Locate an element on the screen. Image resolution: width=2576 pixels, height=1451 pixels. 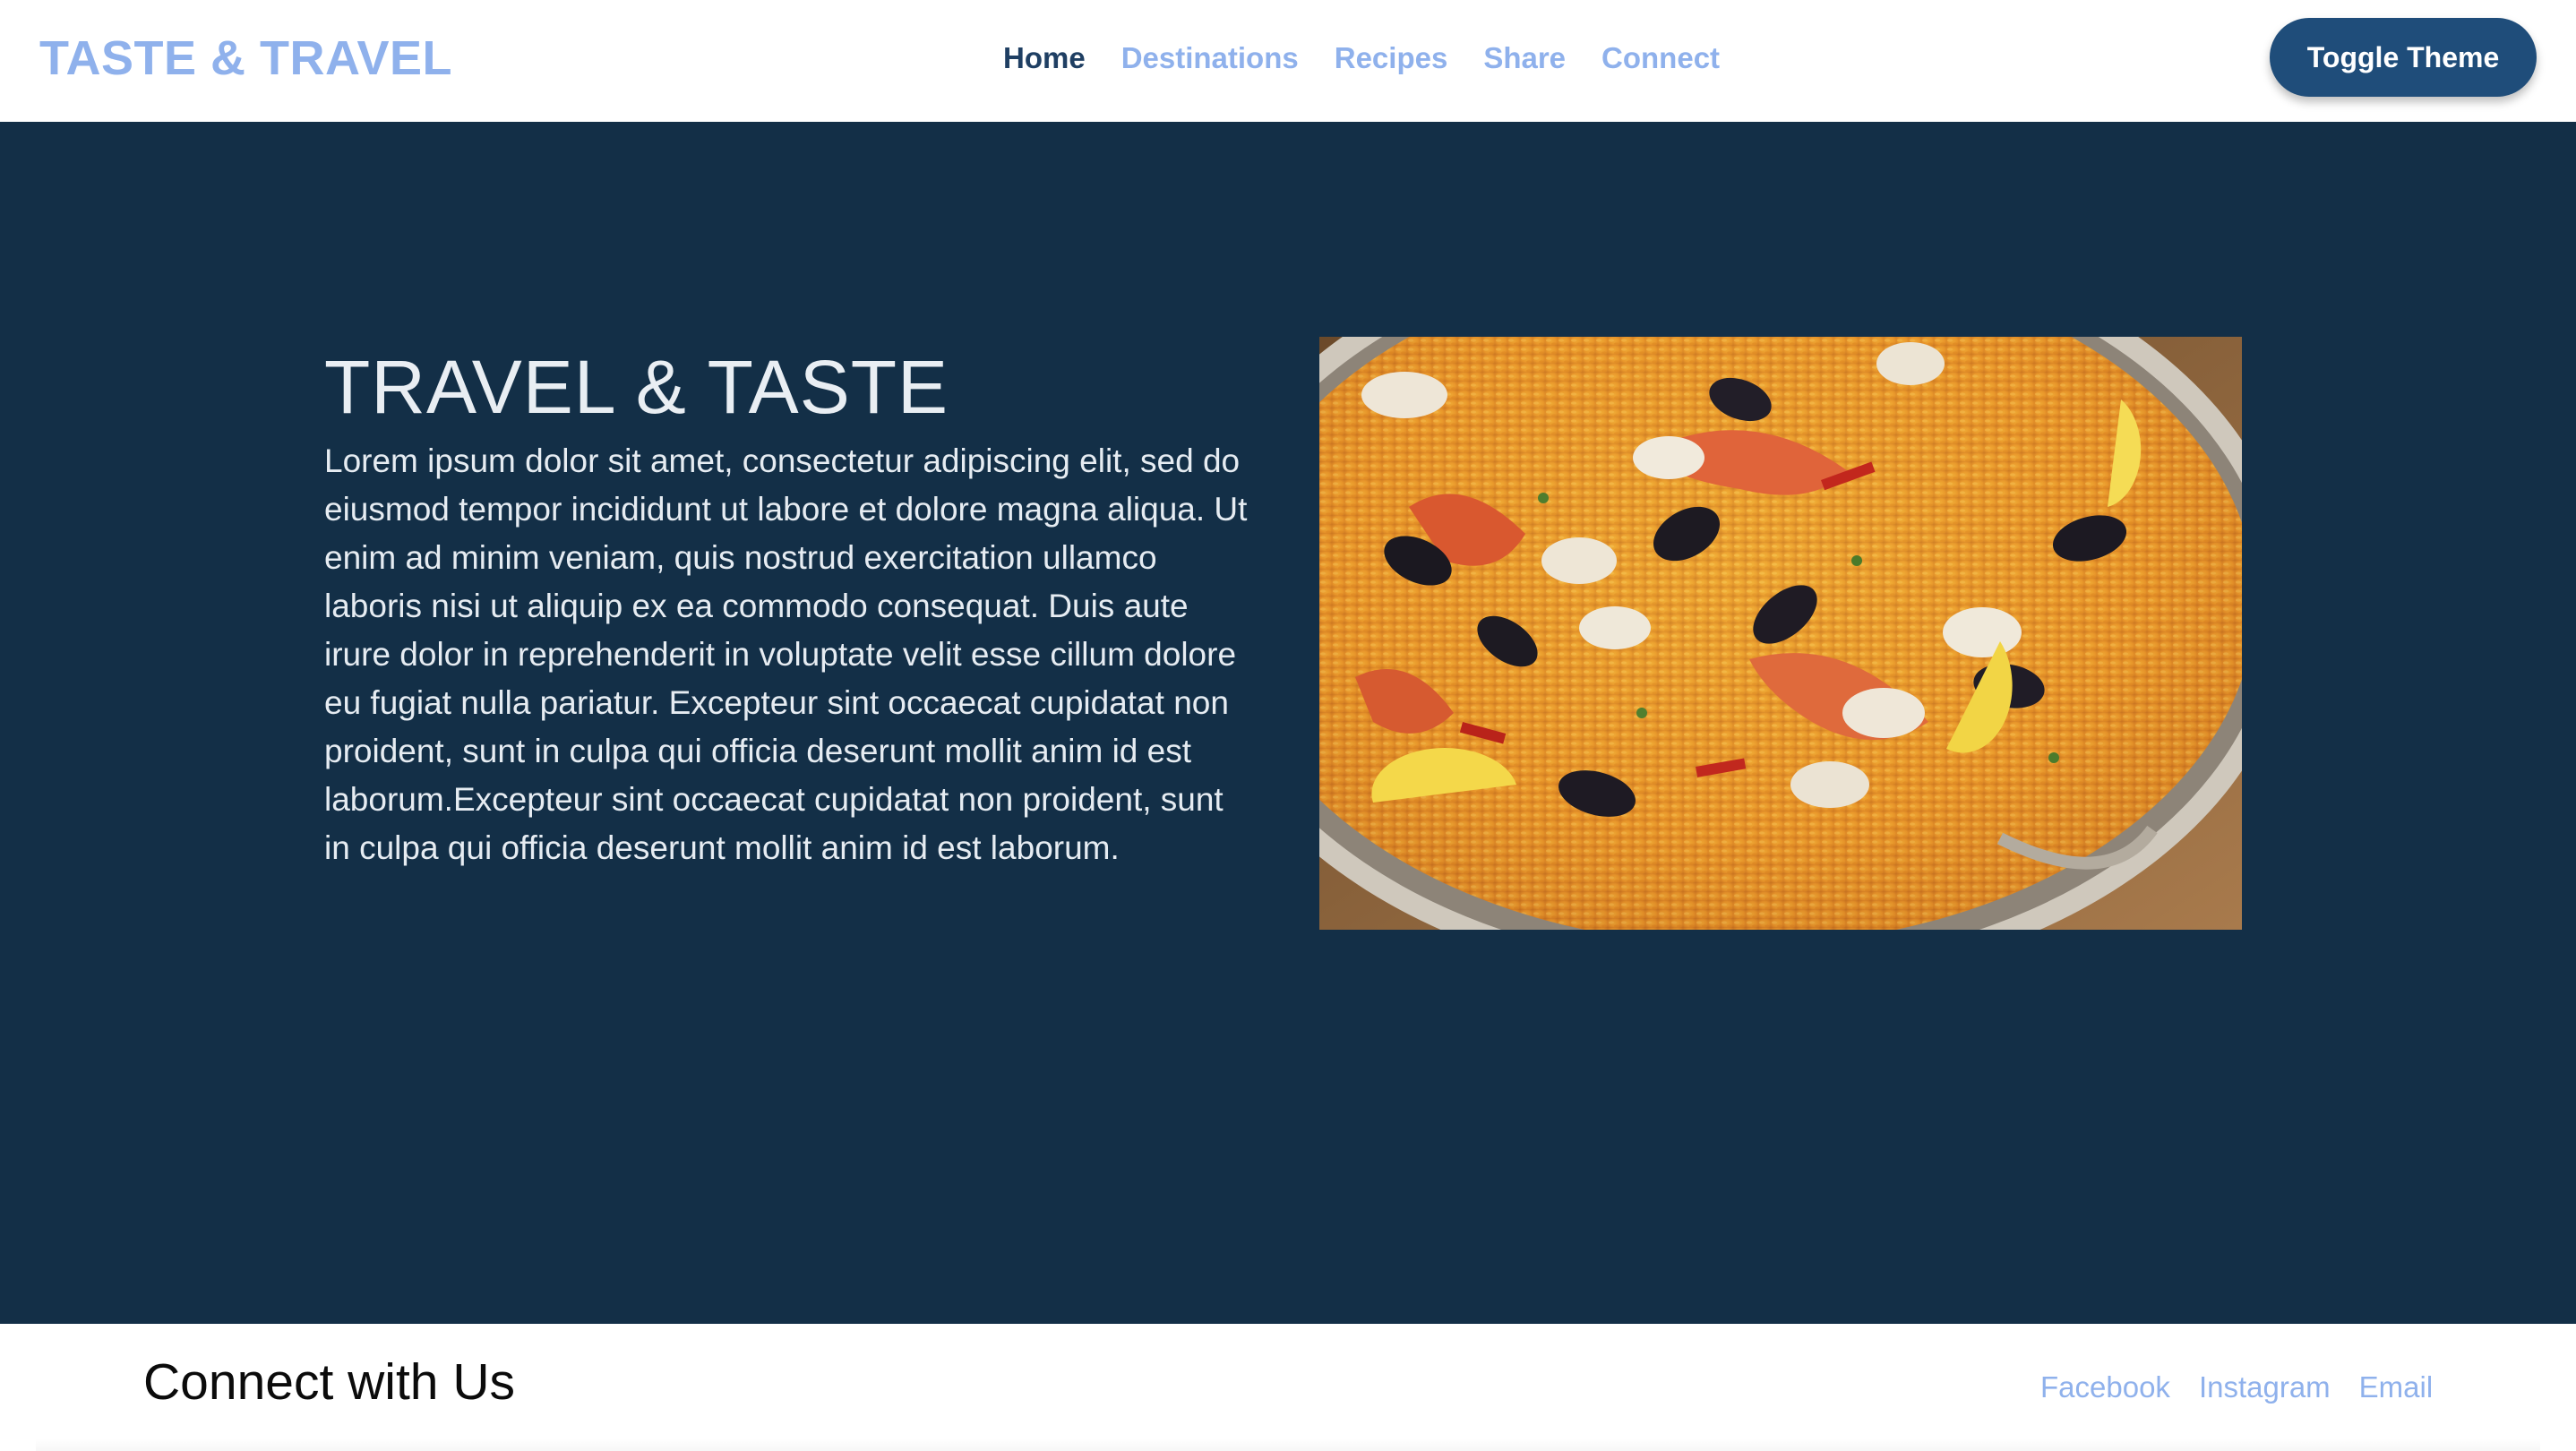
site-logo: TASTE & TRAVEL is located at coordinates (245, 58).